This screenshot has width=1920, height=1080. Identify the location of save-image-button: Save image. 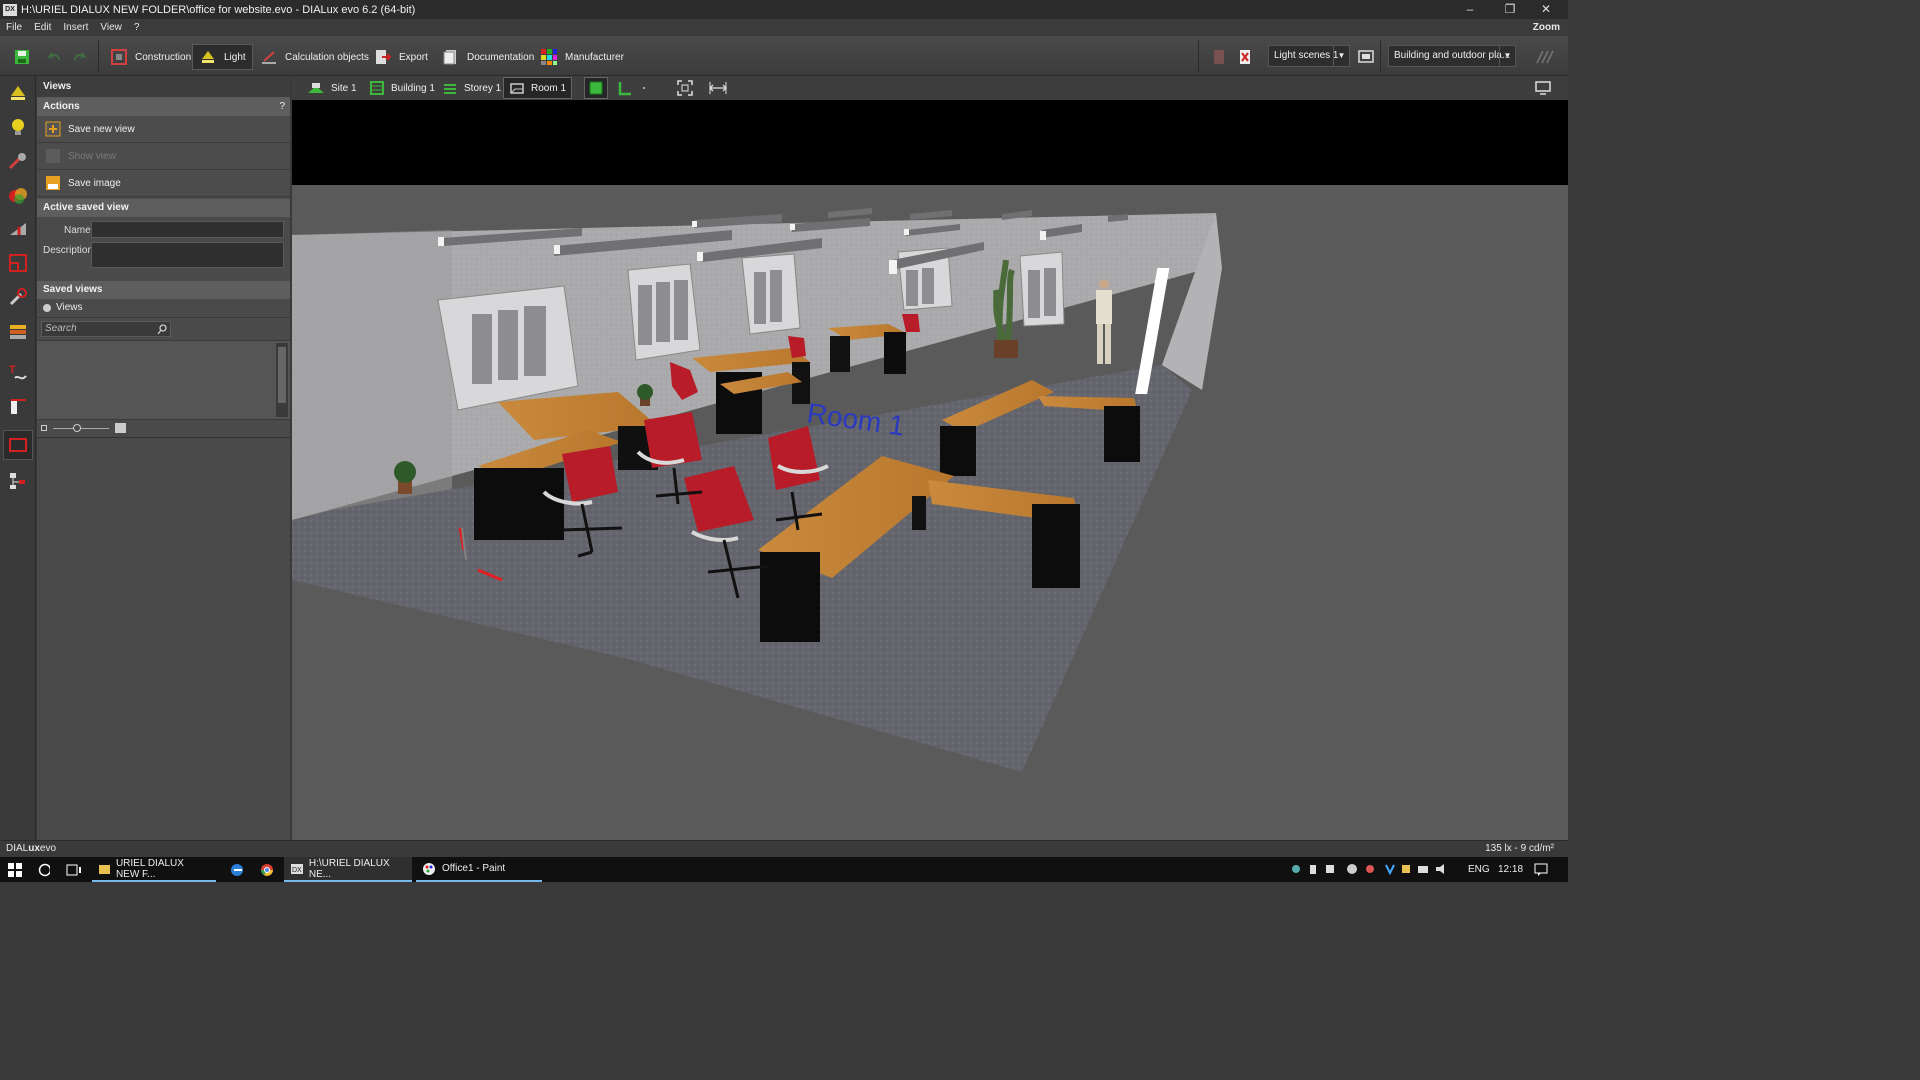
(163, 183).